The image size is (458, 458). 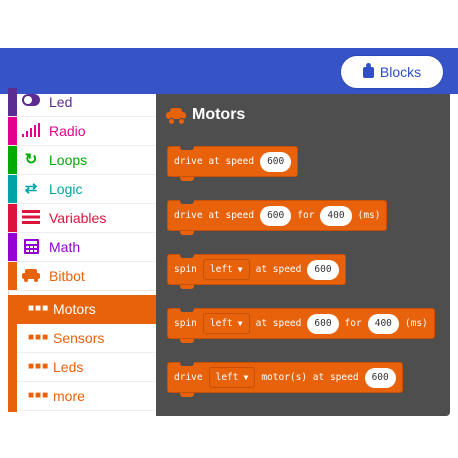 What do you see at coordinates (31, 131) in the screenshot?
I see `signal-icon` at bounding box center [31, 131].